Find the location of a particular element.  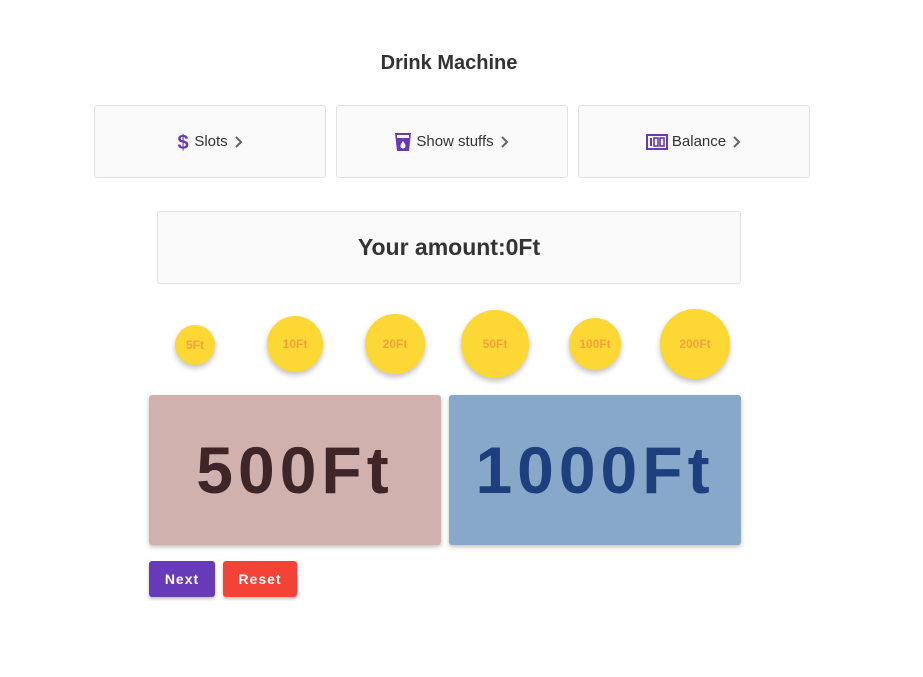

amount-display: Your amount: 0Ft is located at coordinates (449, 247).